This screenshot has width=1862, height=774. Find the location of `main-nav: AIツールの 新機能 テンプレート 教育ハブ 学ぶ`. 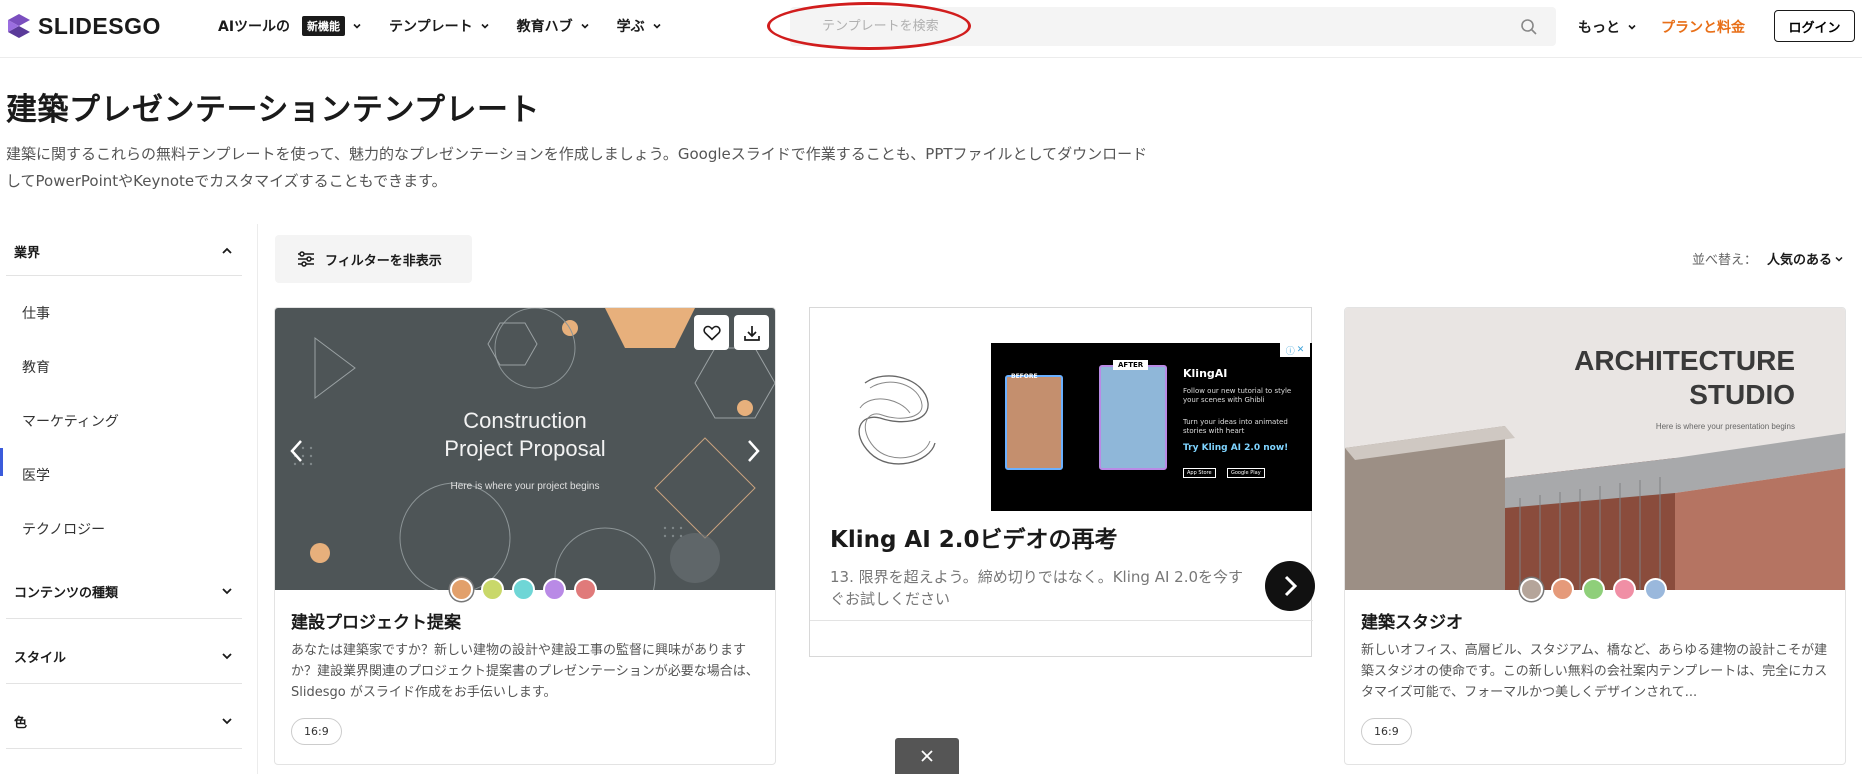

main-nav: AIツールの 新機能 テンプレート 教育ハブ 学ぶ is located at coordinates (440, 26).